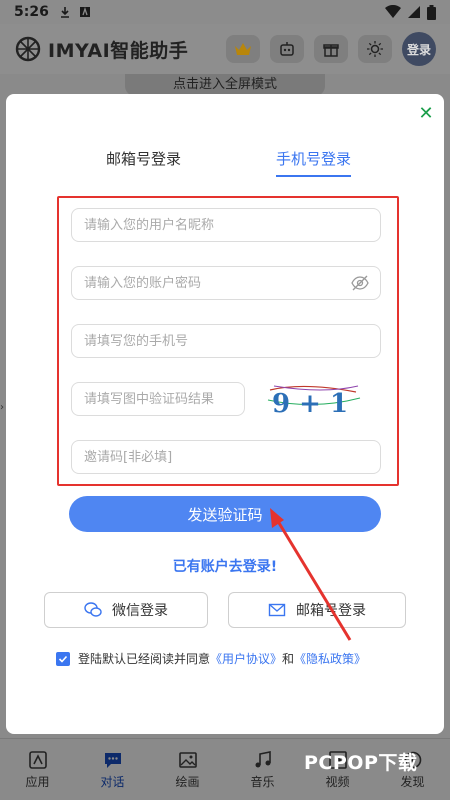  Describe the element at coordinates (262, 781) in the screenshot. I see `nav-label-music: 音乐` at that location.